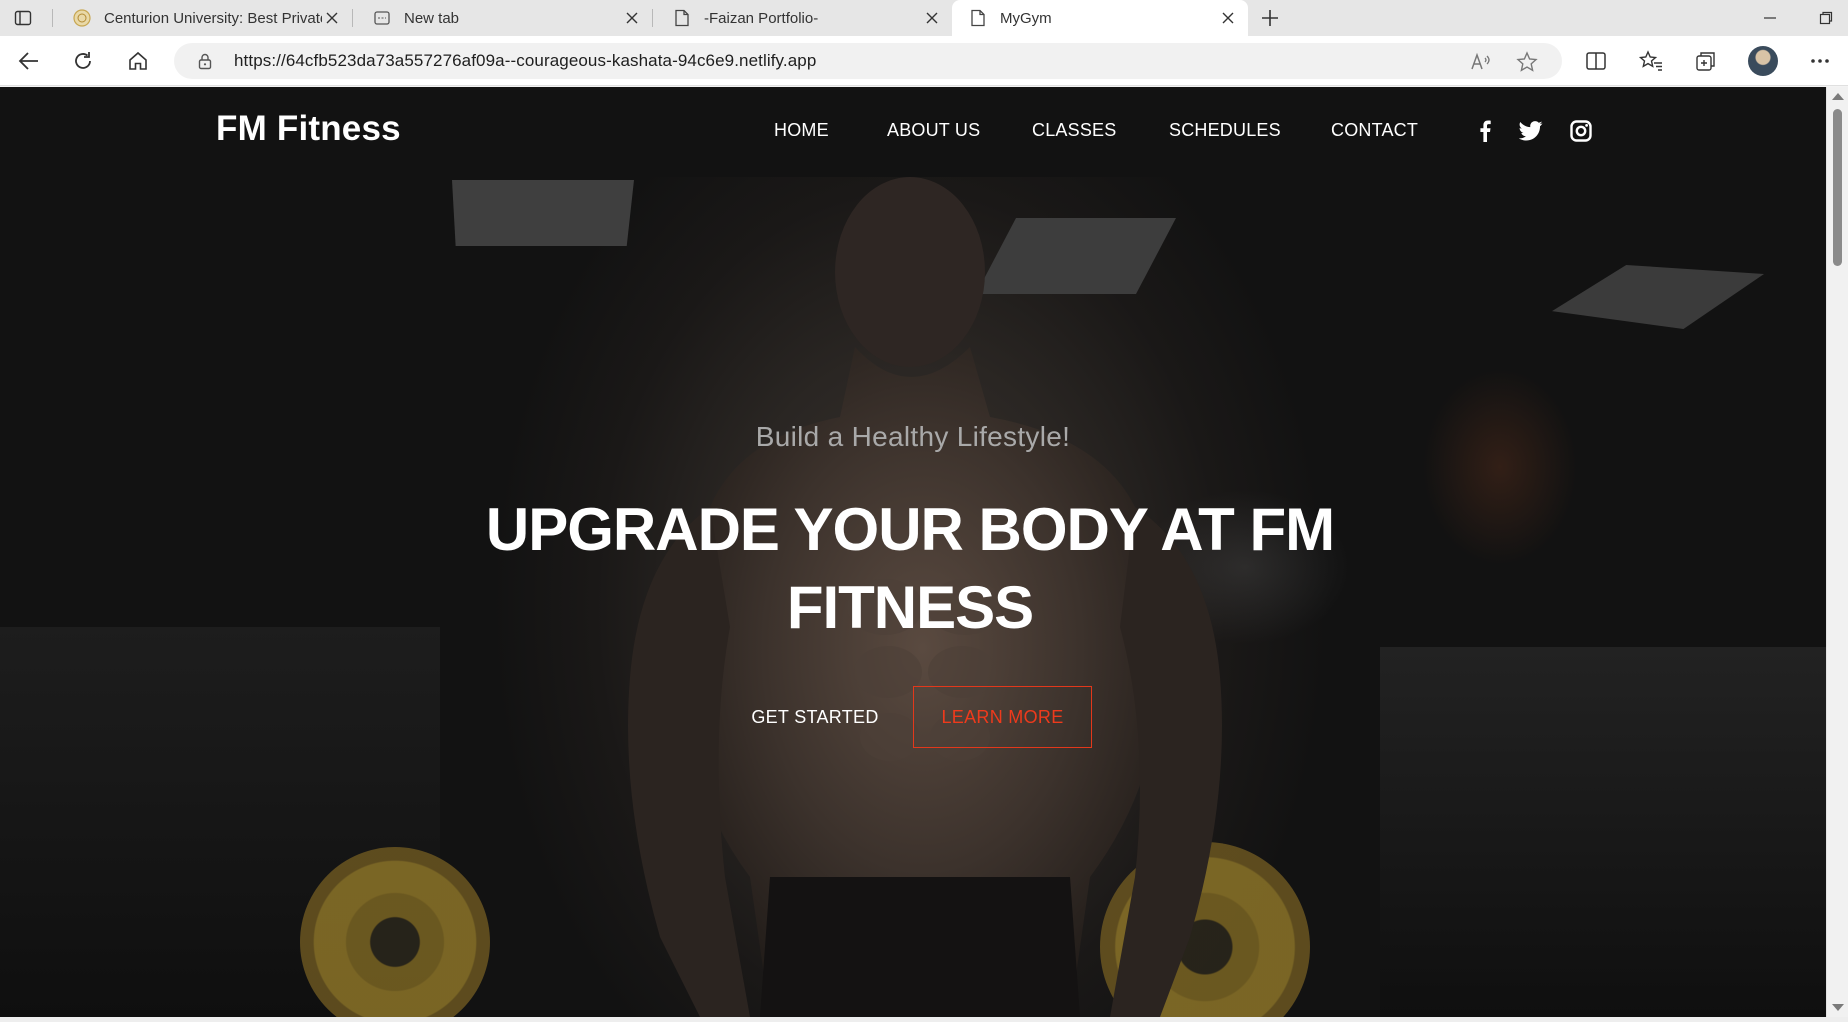 Image resolution: width=1848 pixels, height=1022 pixels. Describe the element at coordinates (1100, 18) in the screenshot. I see `tab-mygym: MyGym` at that location.